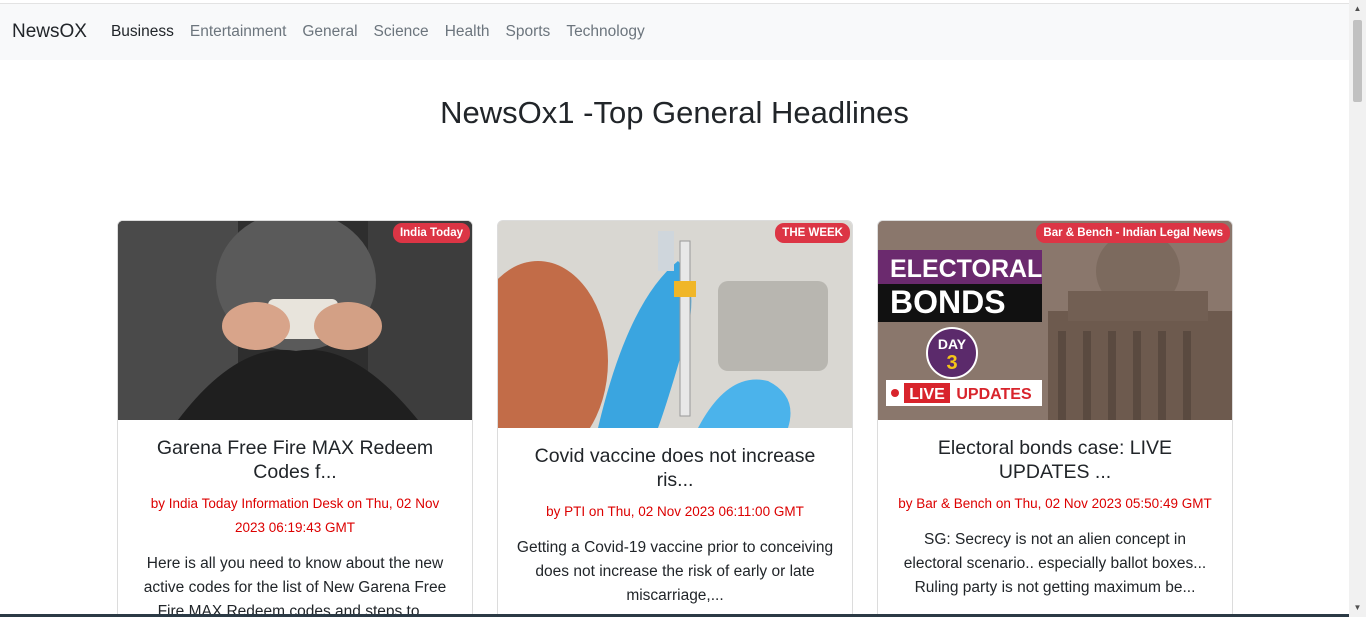 Image resolution: width=1366 pixels, height=617 pixels. I want to click on bonds-text: BONDS, so click(948, 302).